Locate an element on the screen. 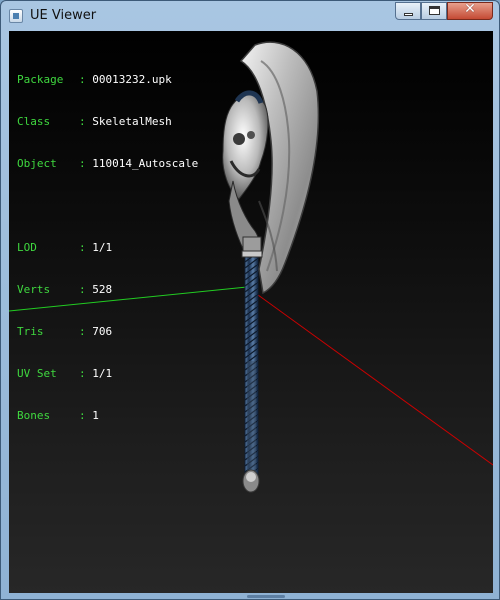 The height and width of the screenshot is (600, 500). info-row-bones: Bones: 1 is located at coordinates (58, 415).